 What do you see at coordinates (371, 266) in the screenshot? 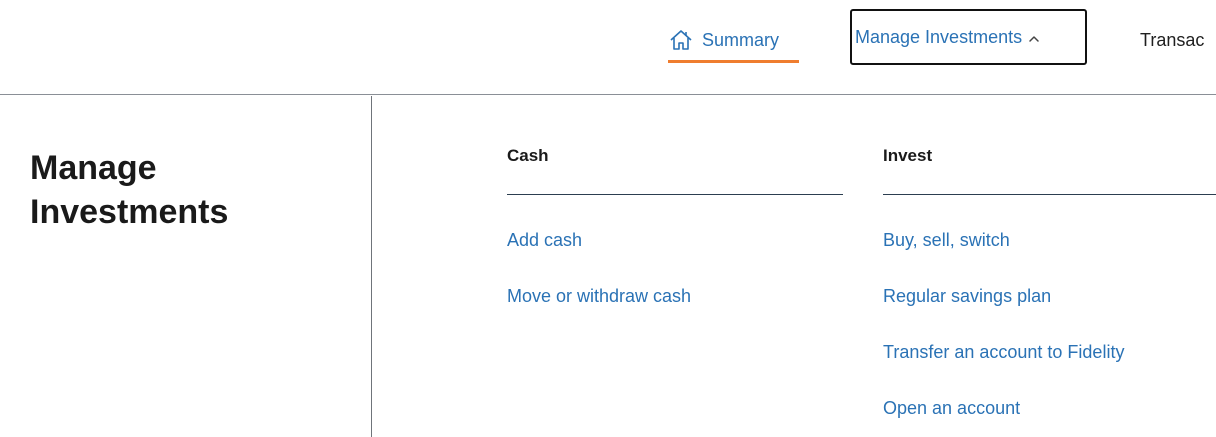
I see `panel-divider` at bounding box center [371, 266].